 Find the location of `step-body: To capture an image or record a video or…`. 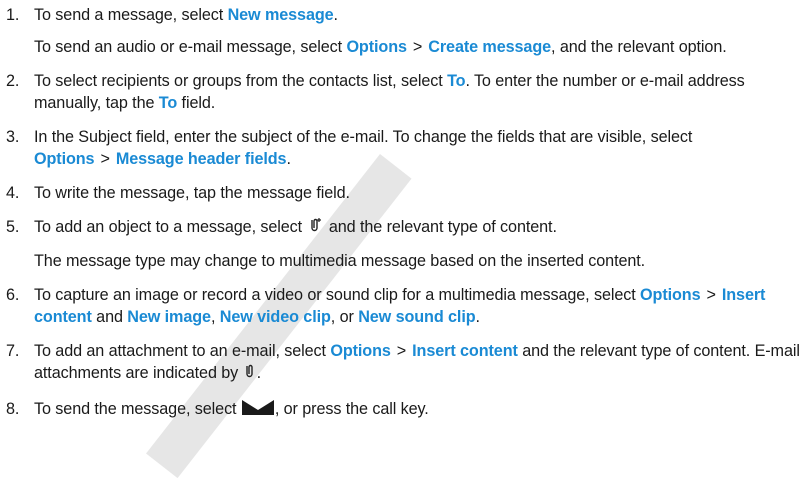

step-body: To capture an image or record a video or… is located at coordinates (423, 306).